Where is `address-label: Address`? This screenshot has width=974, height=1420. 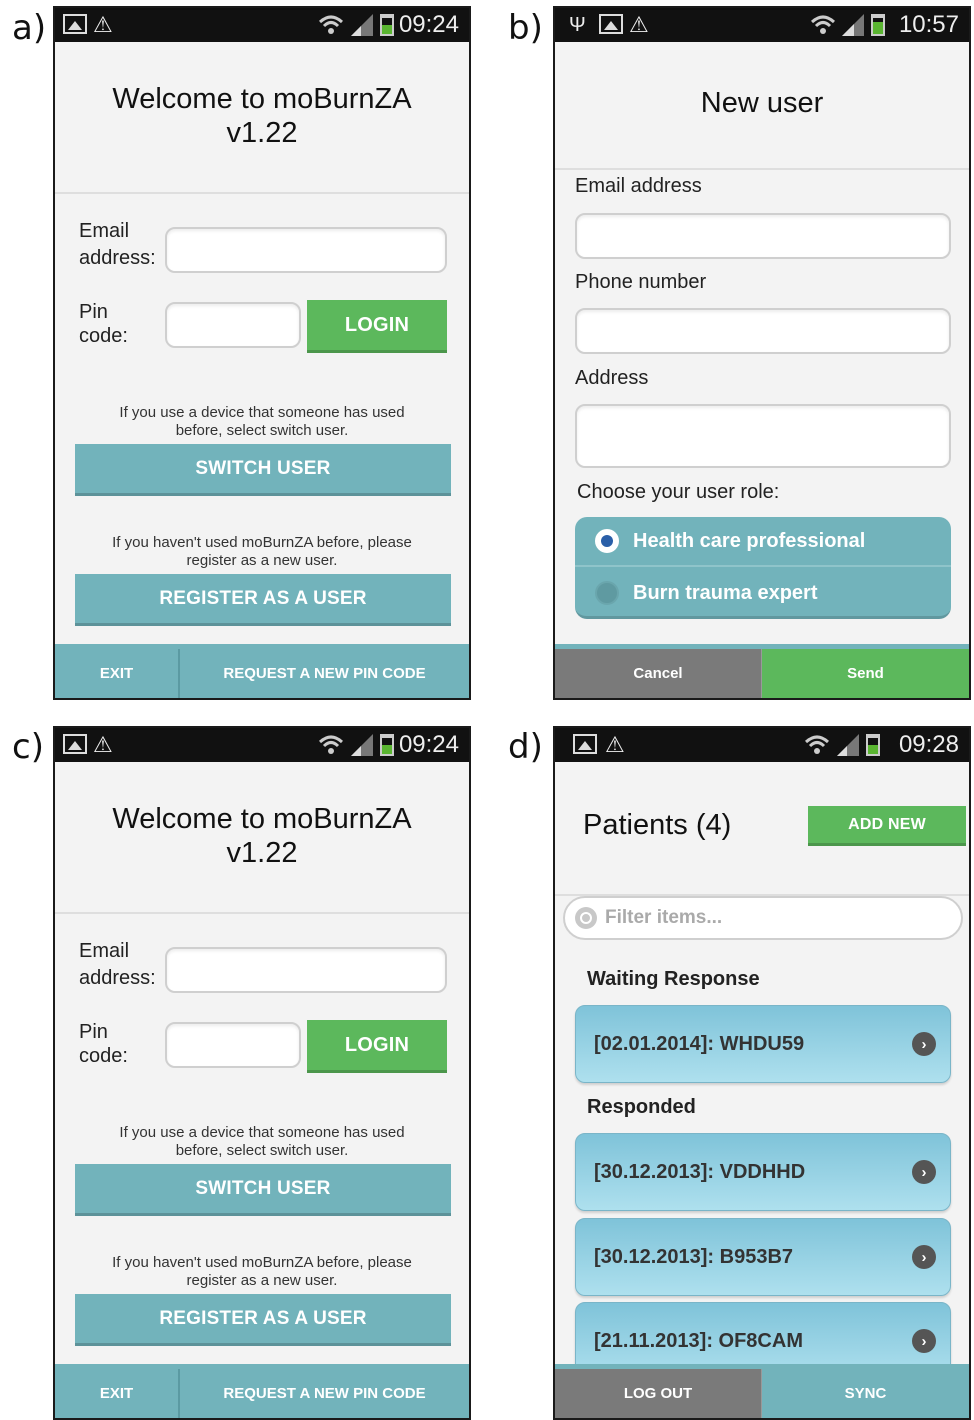
address-label: Address is located at coordinates (612, 378).